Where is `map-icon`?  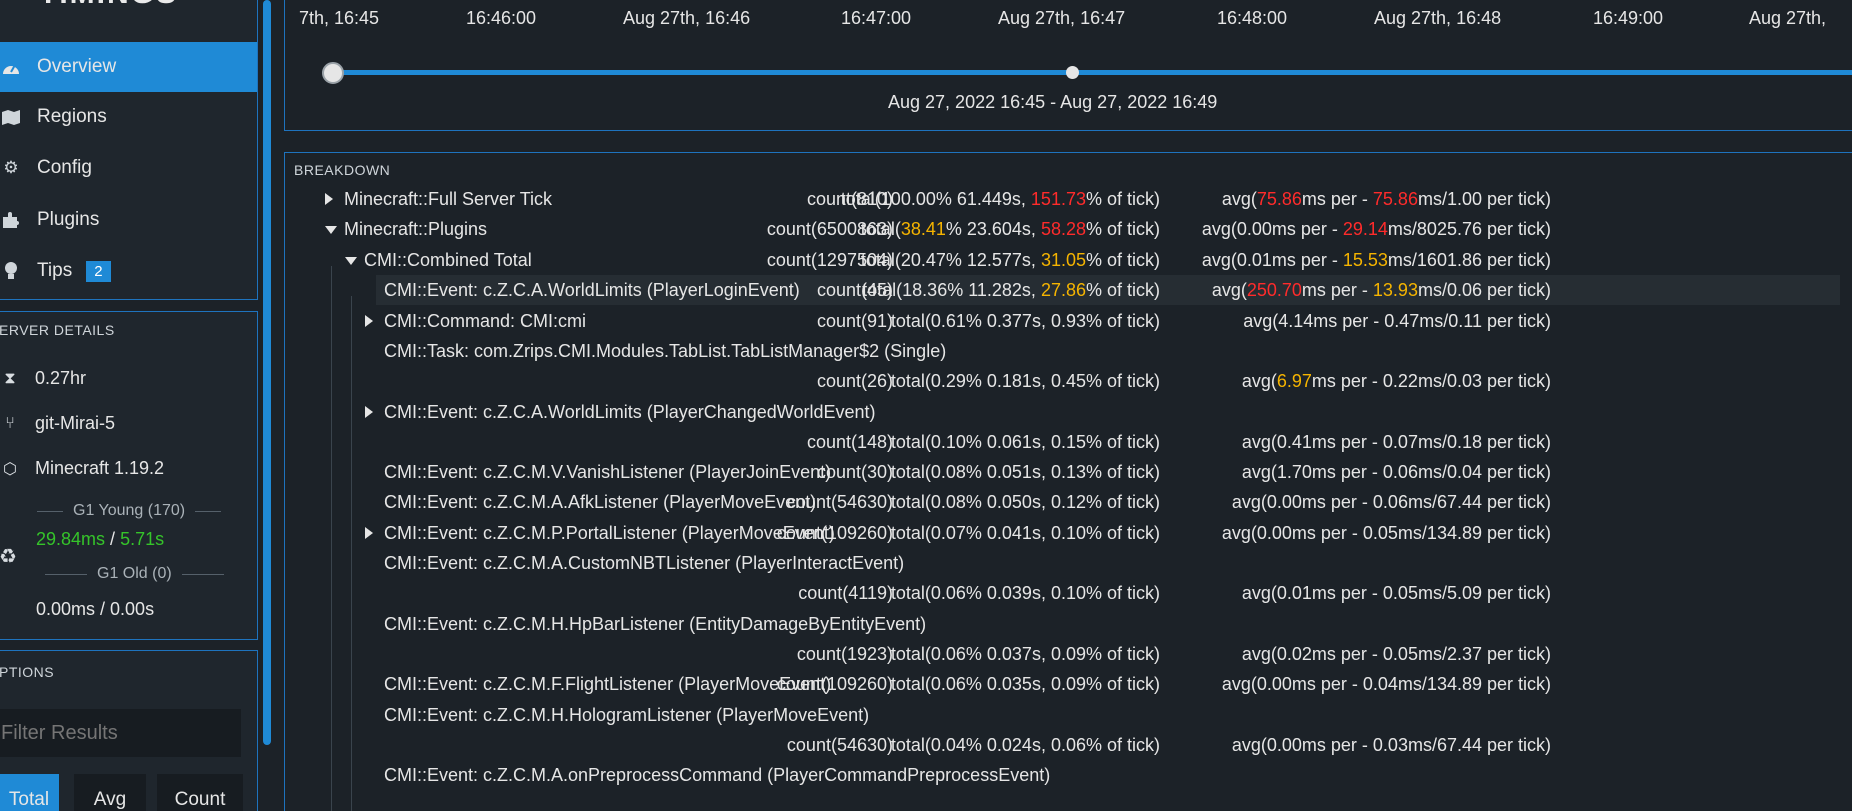 map-icon is located at coordinates (11, 117).